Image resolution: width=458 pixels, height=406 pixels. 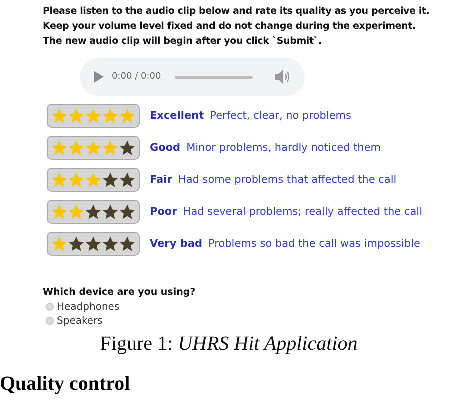 I want to click on section-heading: Quality control, so click(x=65, y=384).